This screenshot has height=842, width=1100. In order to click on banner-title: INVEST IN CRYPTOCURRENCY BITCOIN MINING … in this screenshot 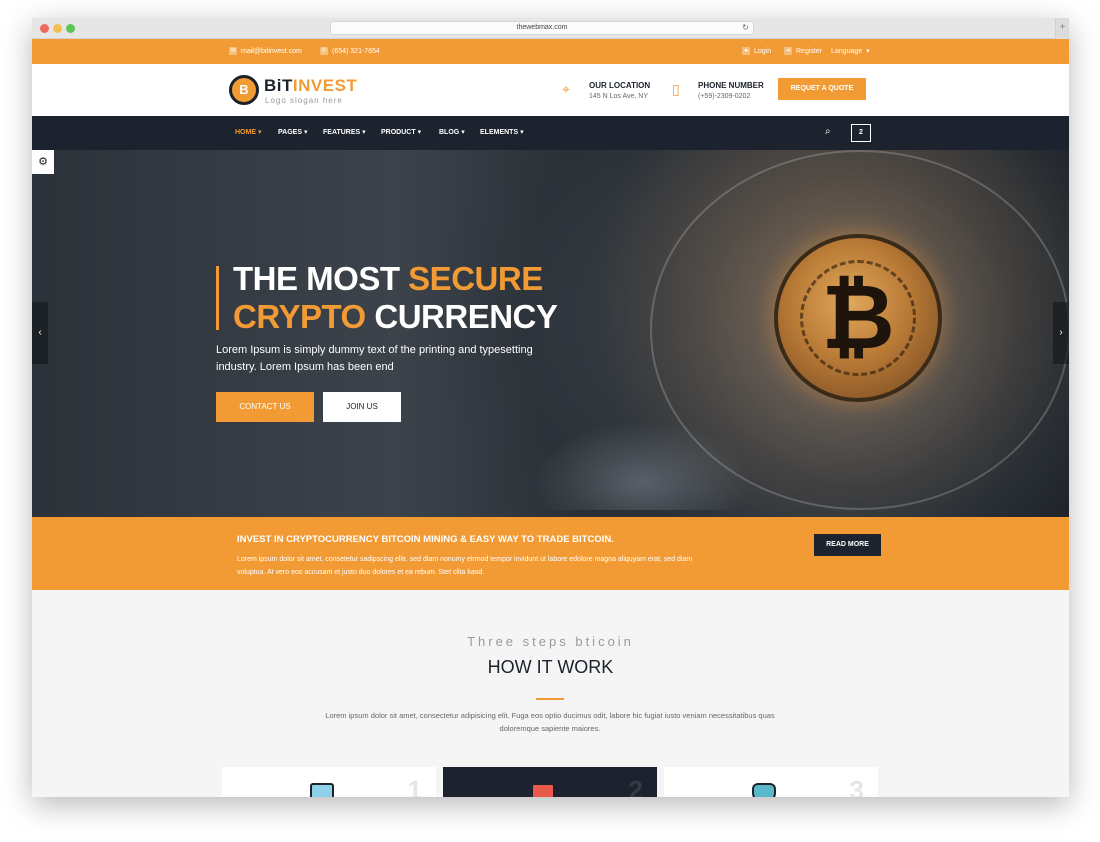, I will do `click(425, 539)`.